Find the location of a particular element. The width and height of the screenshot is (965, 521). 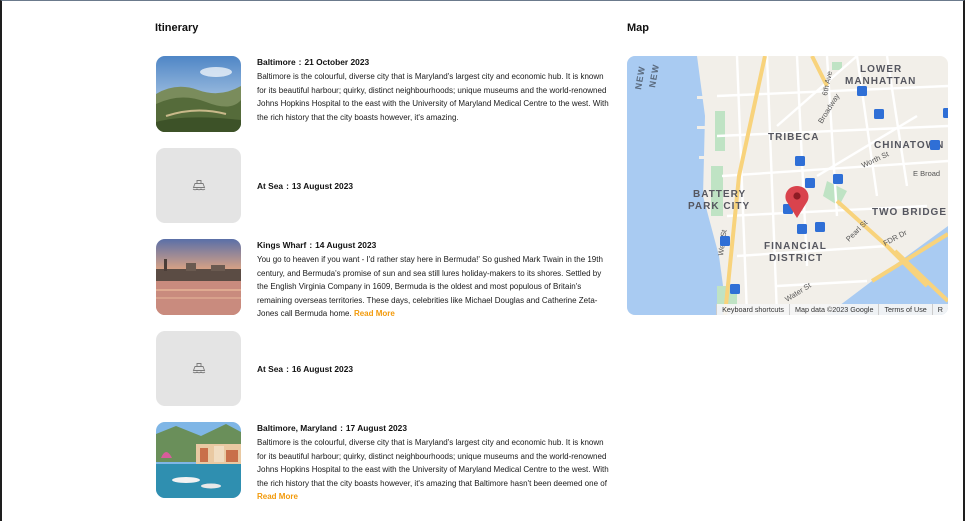

itinerary-location-line: At Sea:13 August 2023 is located at coordinates (305, 186).